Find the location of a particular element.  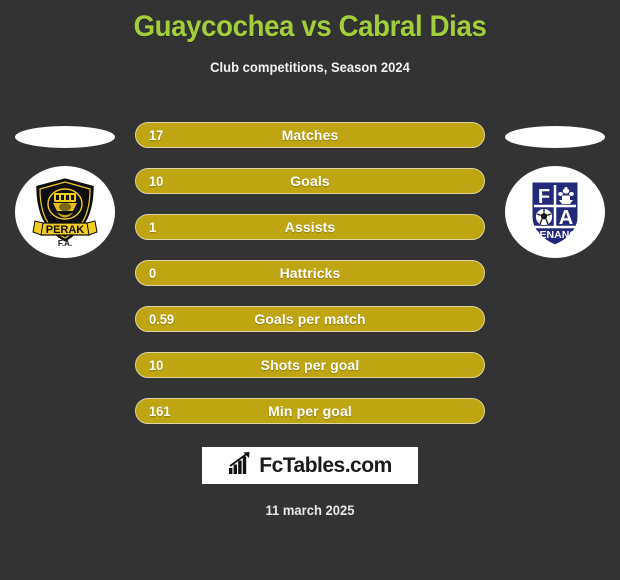

stat-row-shots-per-goal: 10 Shots per goal is located at coordinates (310, 365).